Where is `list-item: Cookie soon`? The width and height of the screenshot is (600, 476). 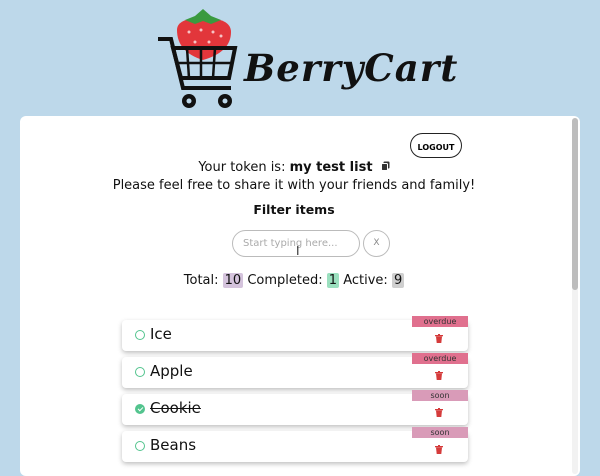
list-item: Cookie soon is located at coordinates (295, 407).